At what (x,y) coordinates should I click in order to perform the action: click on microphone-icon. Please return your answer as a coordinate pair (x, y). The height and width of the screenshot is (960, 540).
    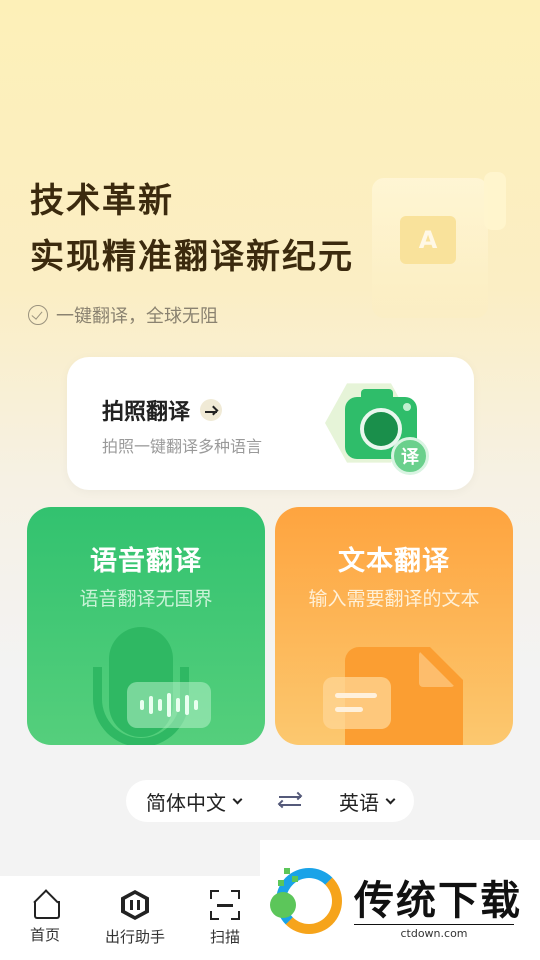
    Looking at the image, I should click on (152, 686).